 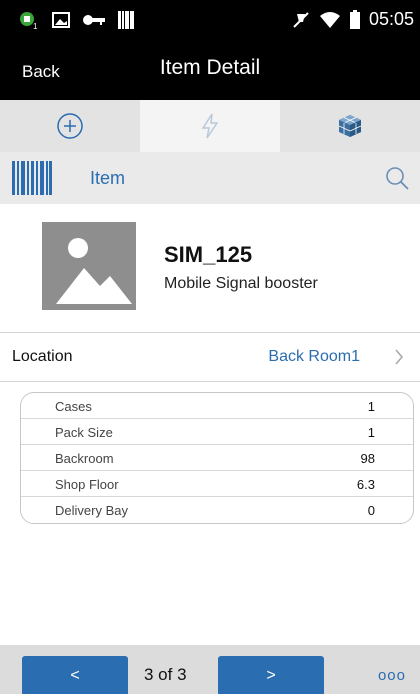 I want to click on silent-icon, so click(x=301, y=19).